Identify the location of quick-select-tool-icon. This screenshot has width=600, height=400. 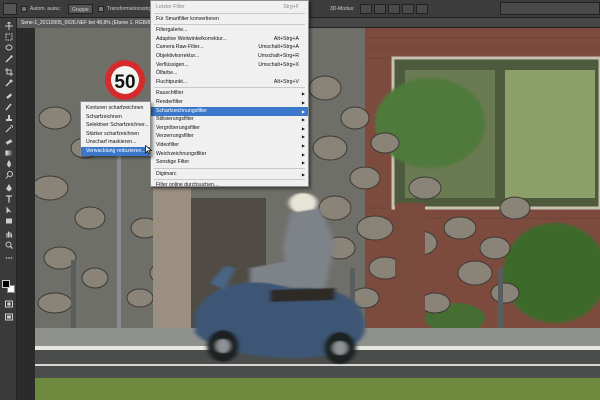
(8, 58).